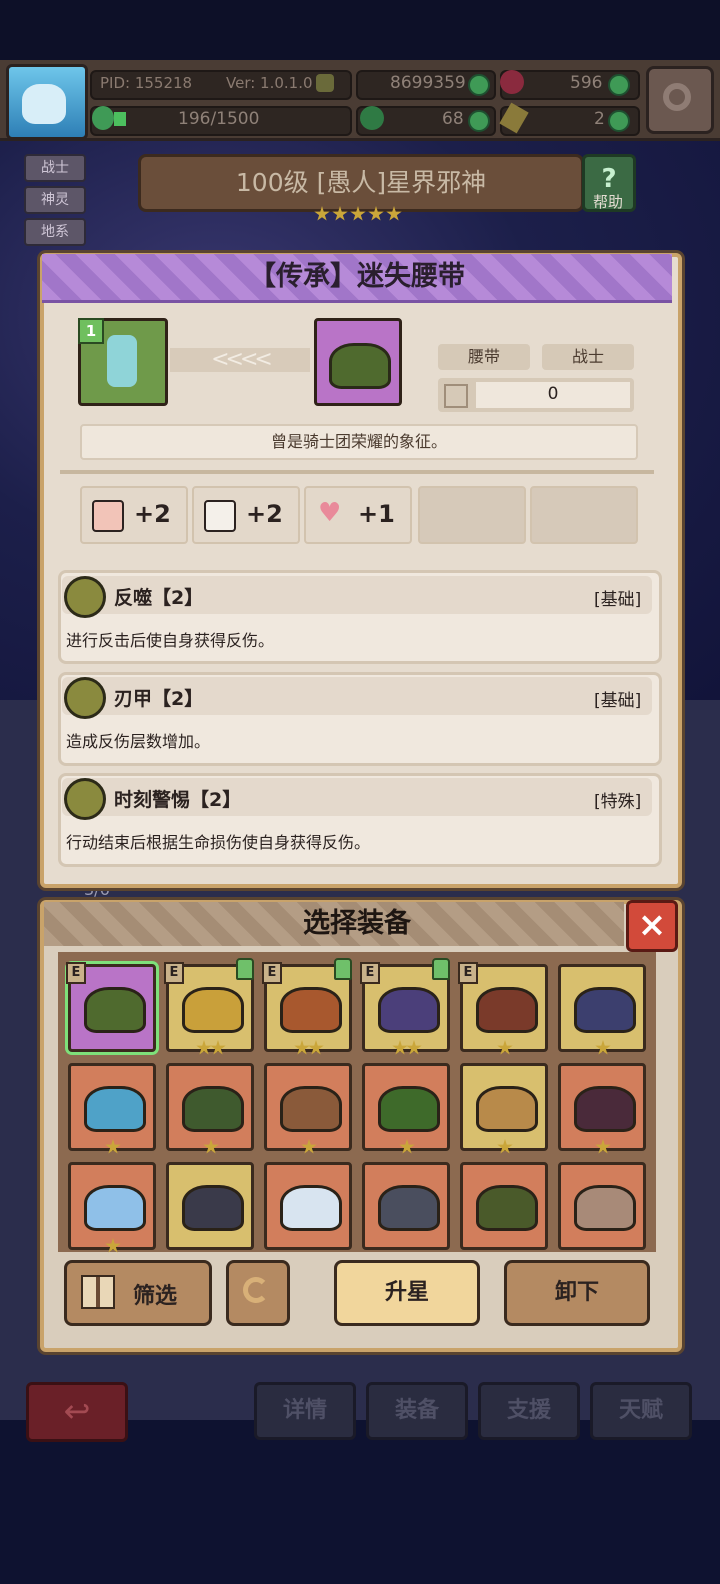 This screenshot has height=1584, width=720. I want to click on unequip-button: 卸下, so click(577, 1293).